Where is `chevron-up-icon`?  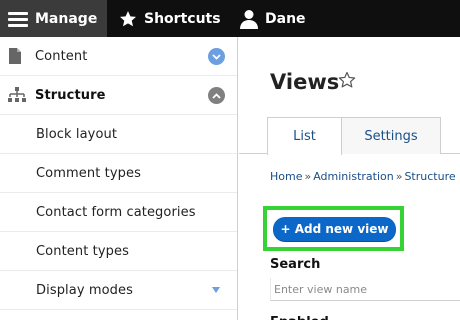 chevron-up-icon is located at coordinates (216, 95).